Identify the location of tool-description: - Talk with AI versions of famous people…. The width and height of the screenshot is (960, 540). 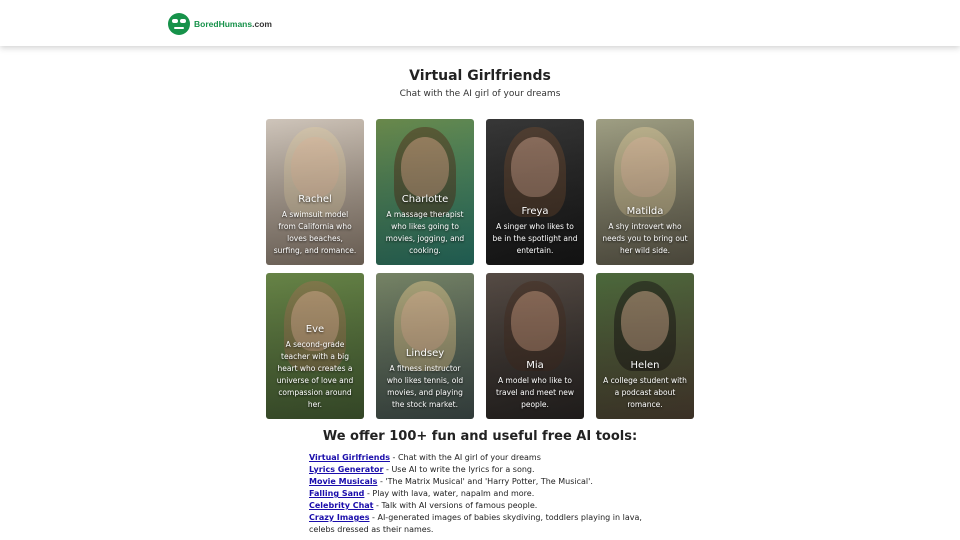
(455, 505).